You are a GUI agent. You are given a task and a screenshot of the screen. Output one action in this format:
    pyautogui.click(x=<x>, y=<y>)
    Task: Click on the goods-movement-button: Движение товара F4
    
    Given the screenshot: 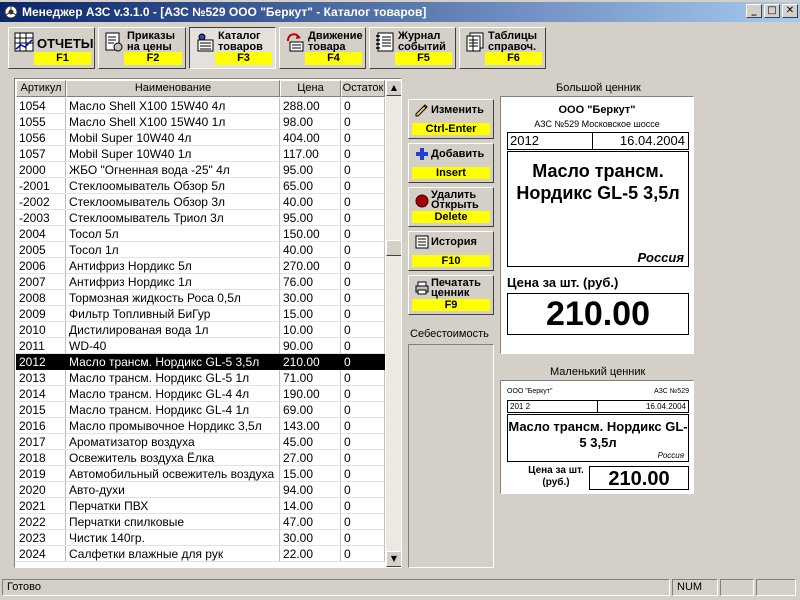 What is the action you would take?
    pyautogui.click(x=322, y=48)
    